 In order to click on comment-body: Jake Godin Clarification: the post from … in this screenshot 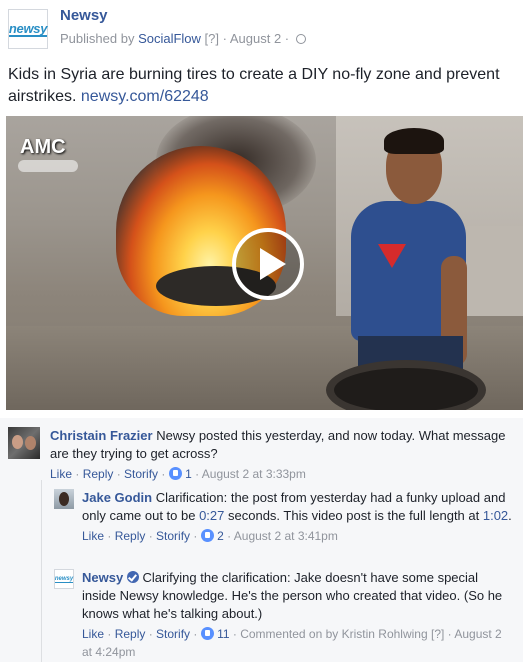, I will do `click(298, 507)`.